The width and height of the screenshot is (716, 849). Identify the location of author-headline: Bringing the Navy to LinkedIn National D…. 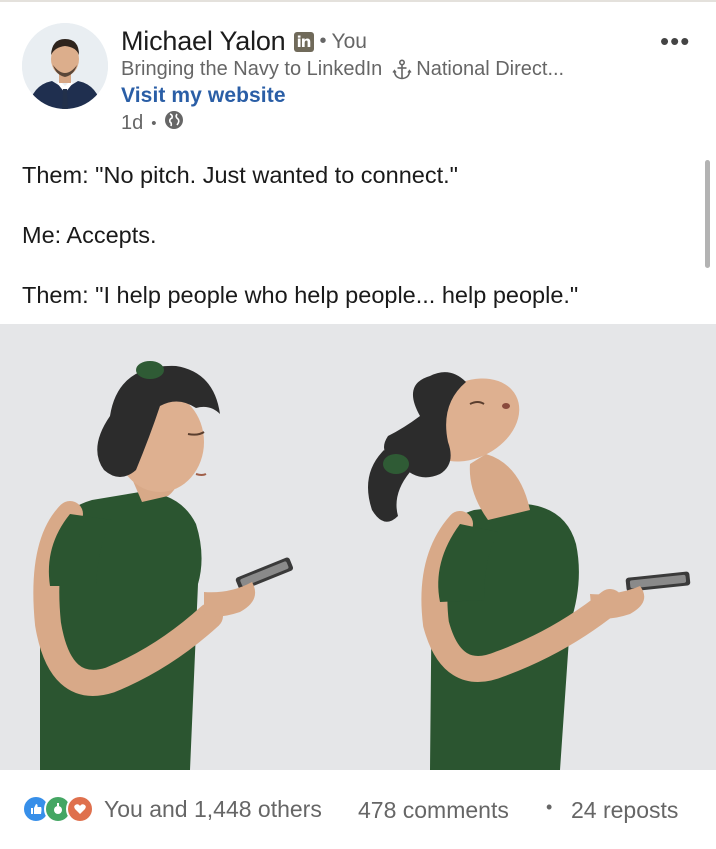
(342, 69).